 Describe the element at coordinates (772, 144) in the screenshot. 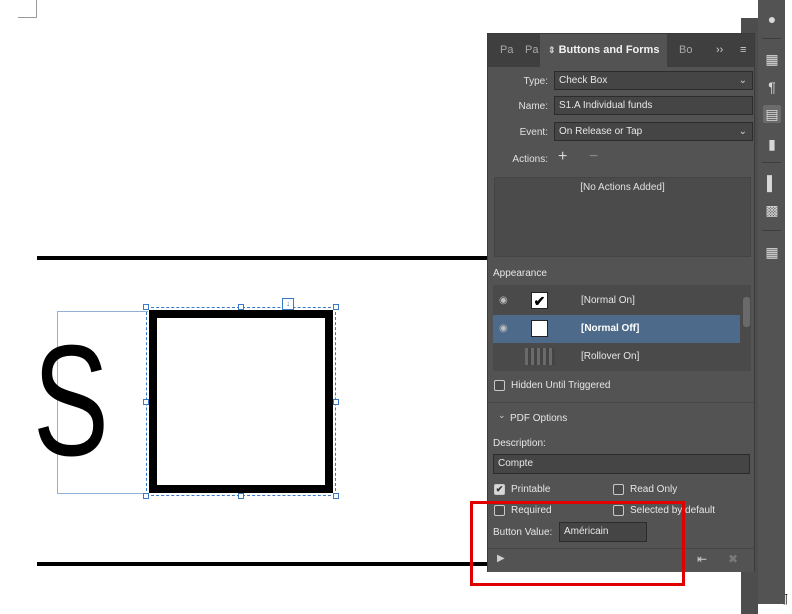

I see `bookmarks-icon: ▮` at that location.